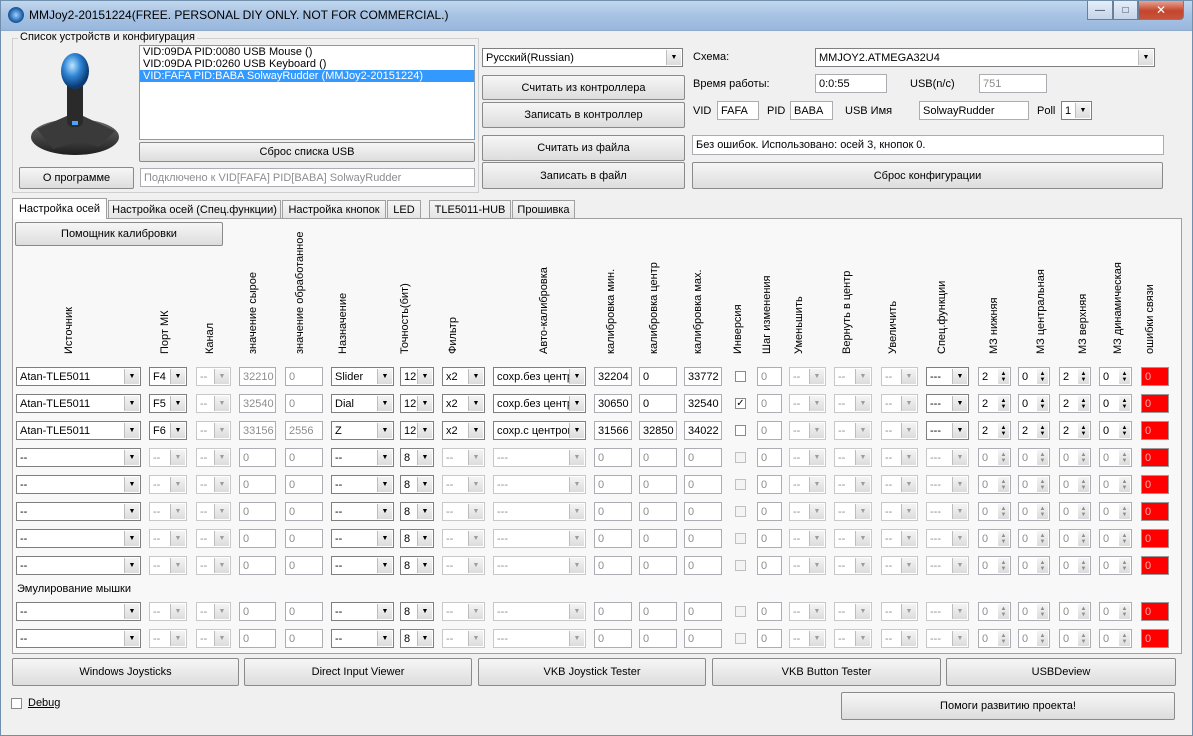 This screenshot has width=1193, height=736. What do you see at coordinates (853, 611) in the screenshot?
I see `axis-mouse-0-ctr: -- ▼` at bounding box center [853, 611].